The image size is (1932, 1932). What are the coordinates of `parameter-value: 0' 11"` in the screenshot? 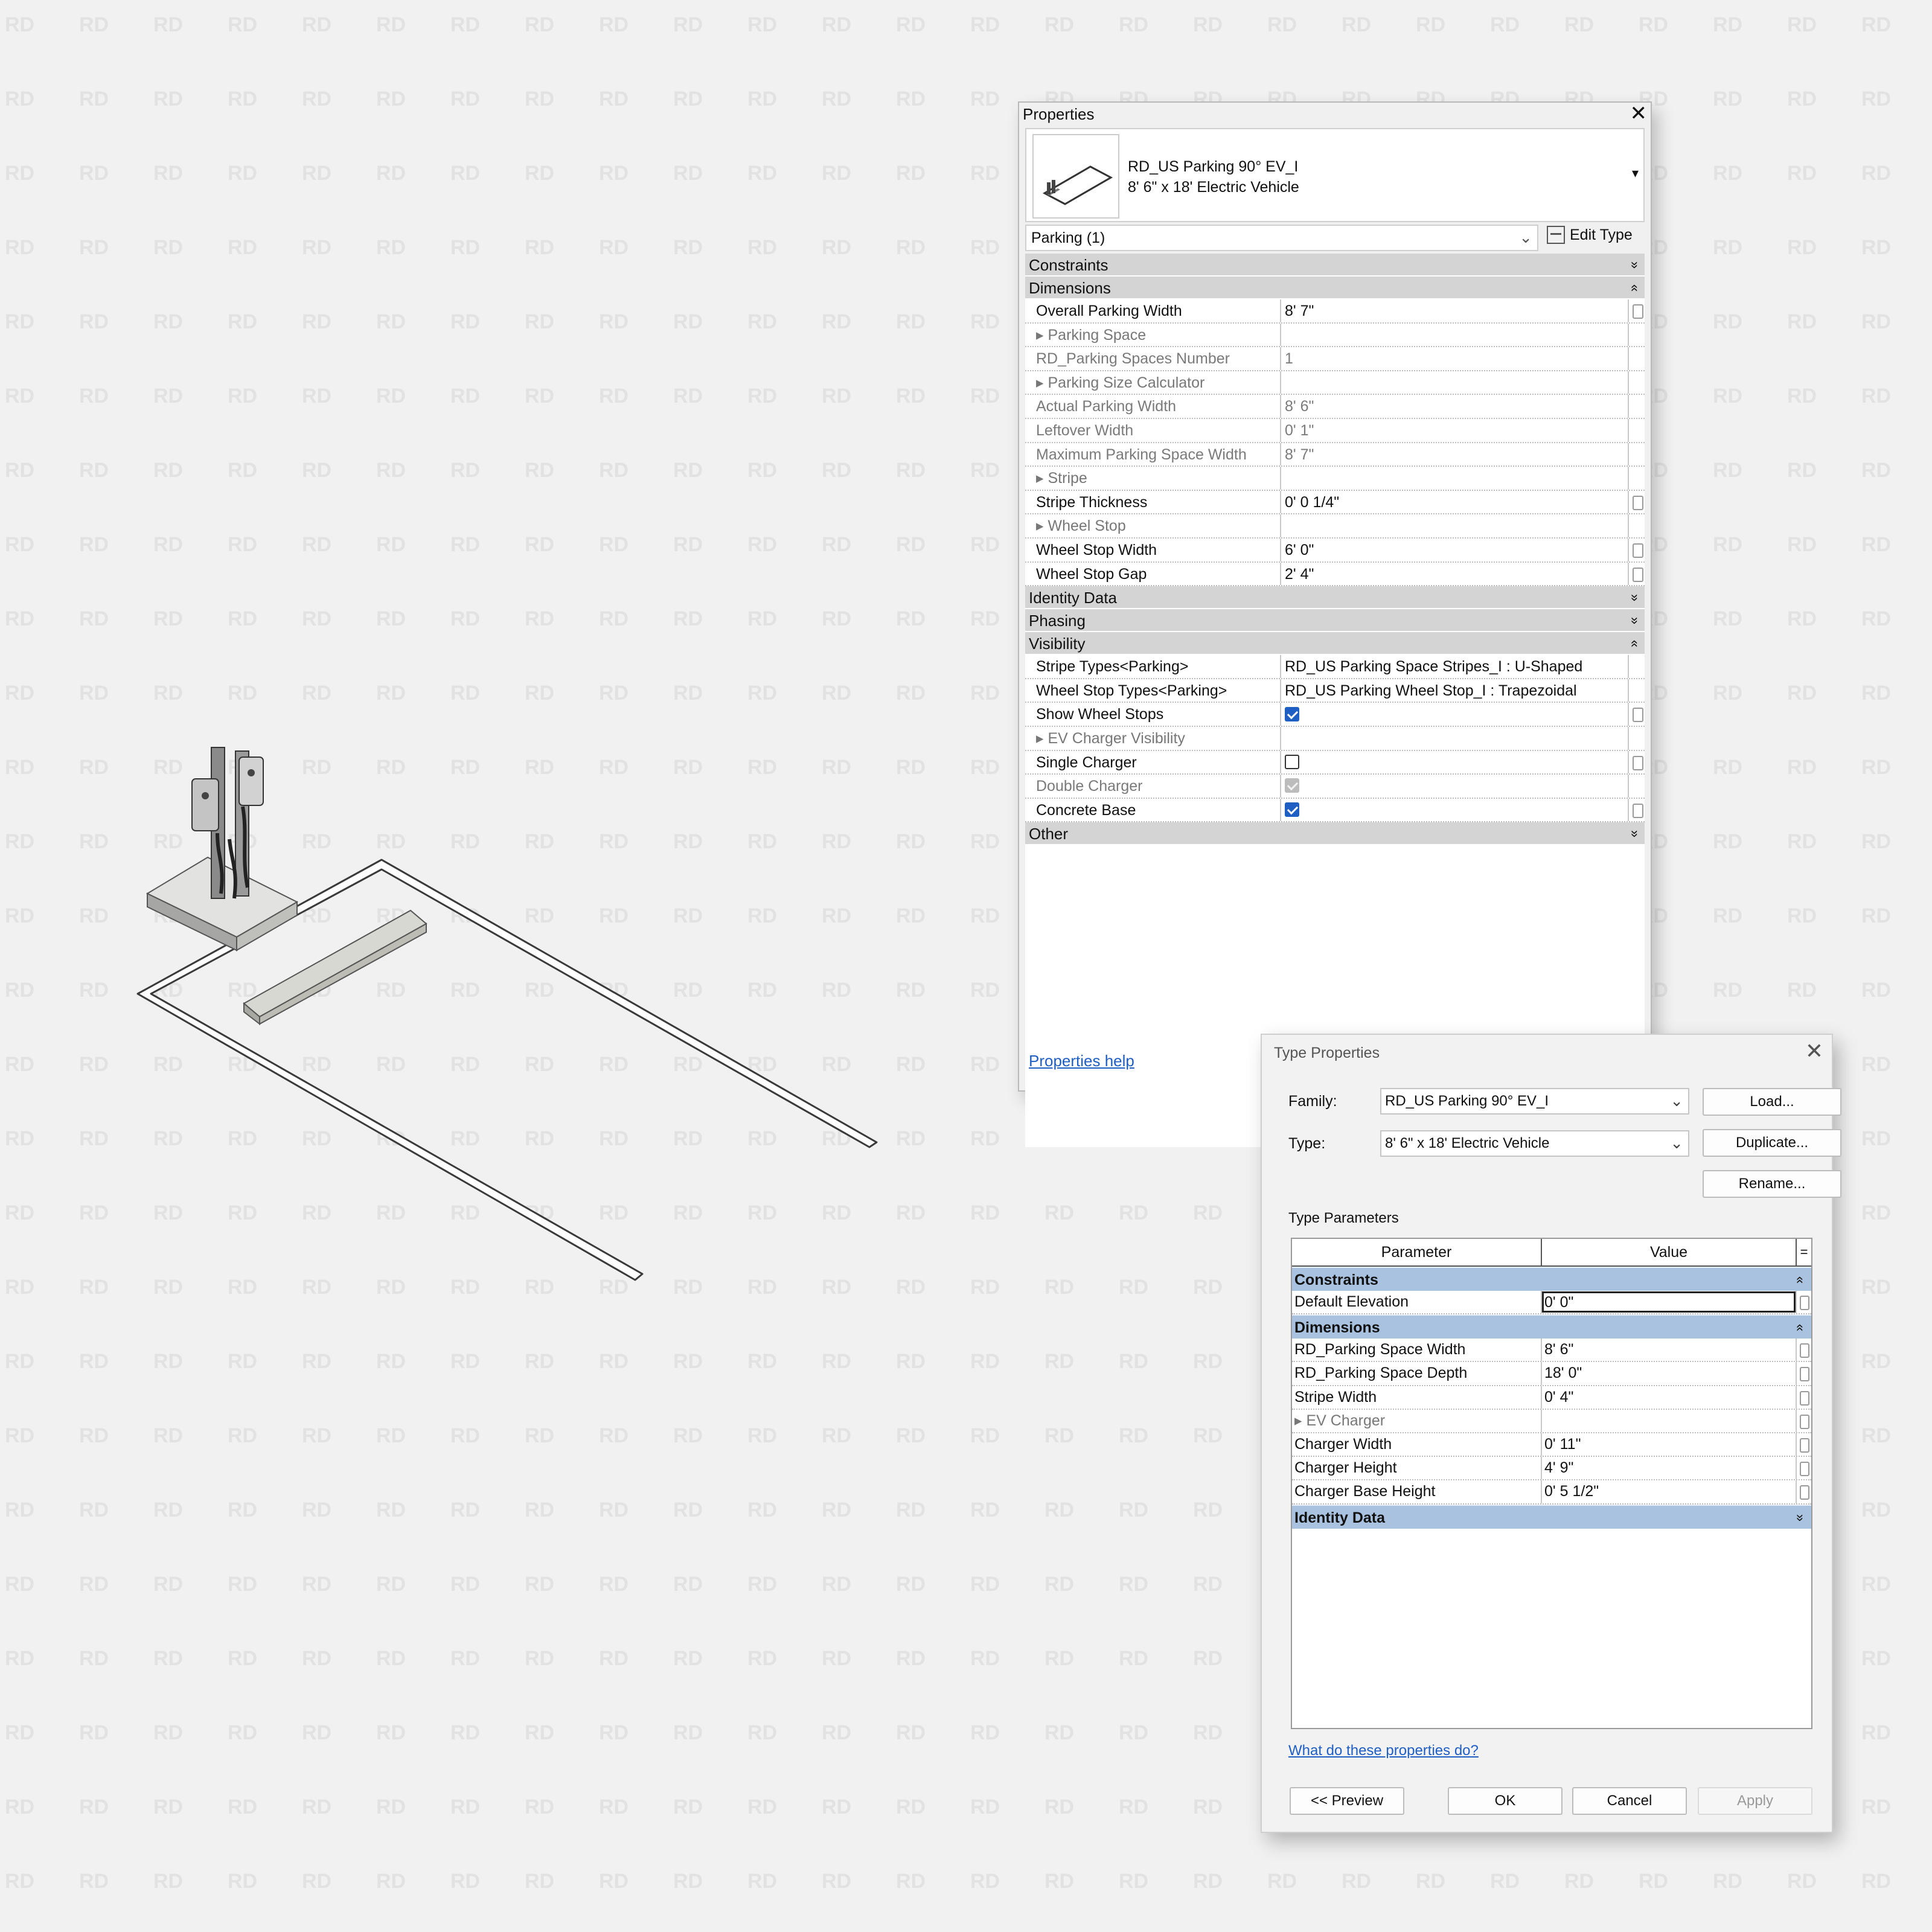 It's located at (1669, 1444).